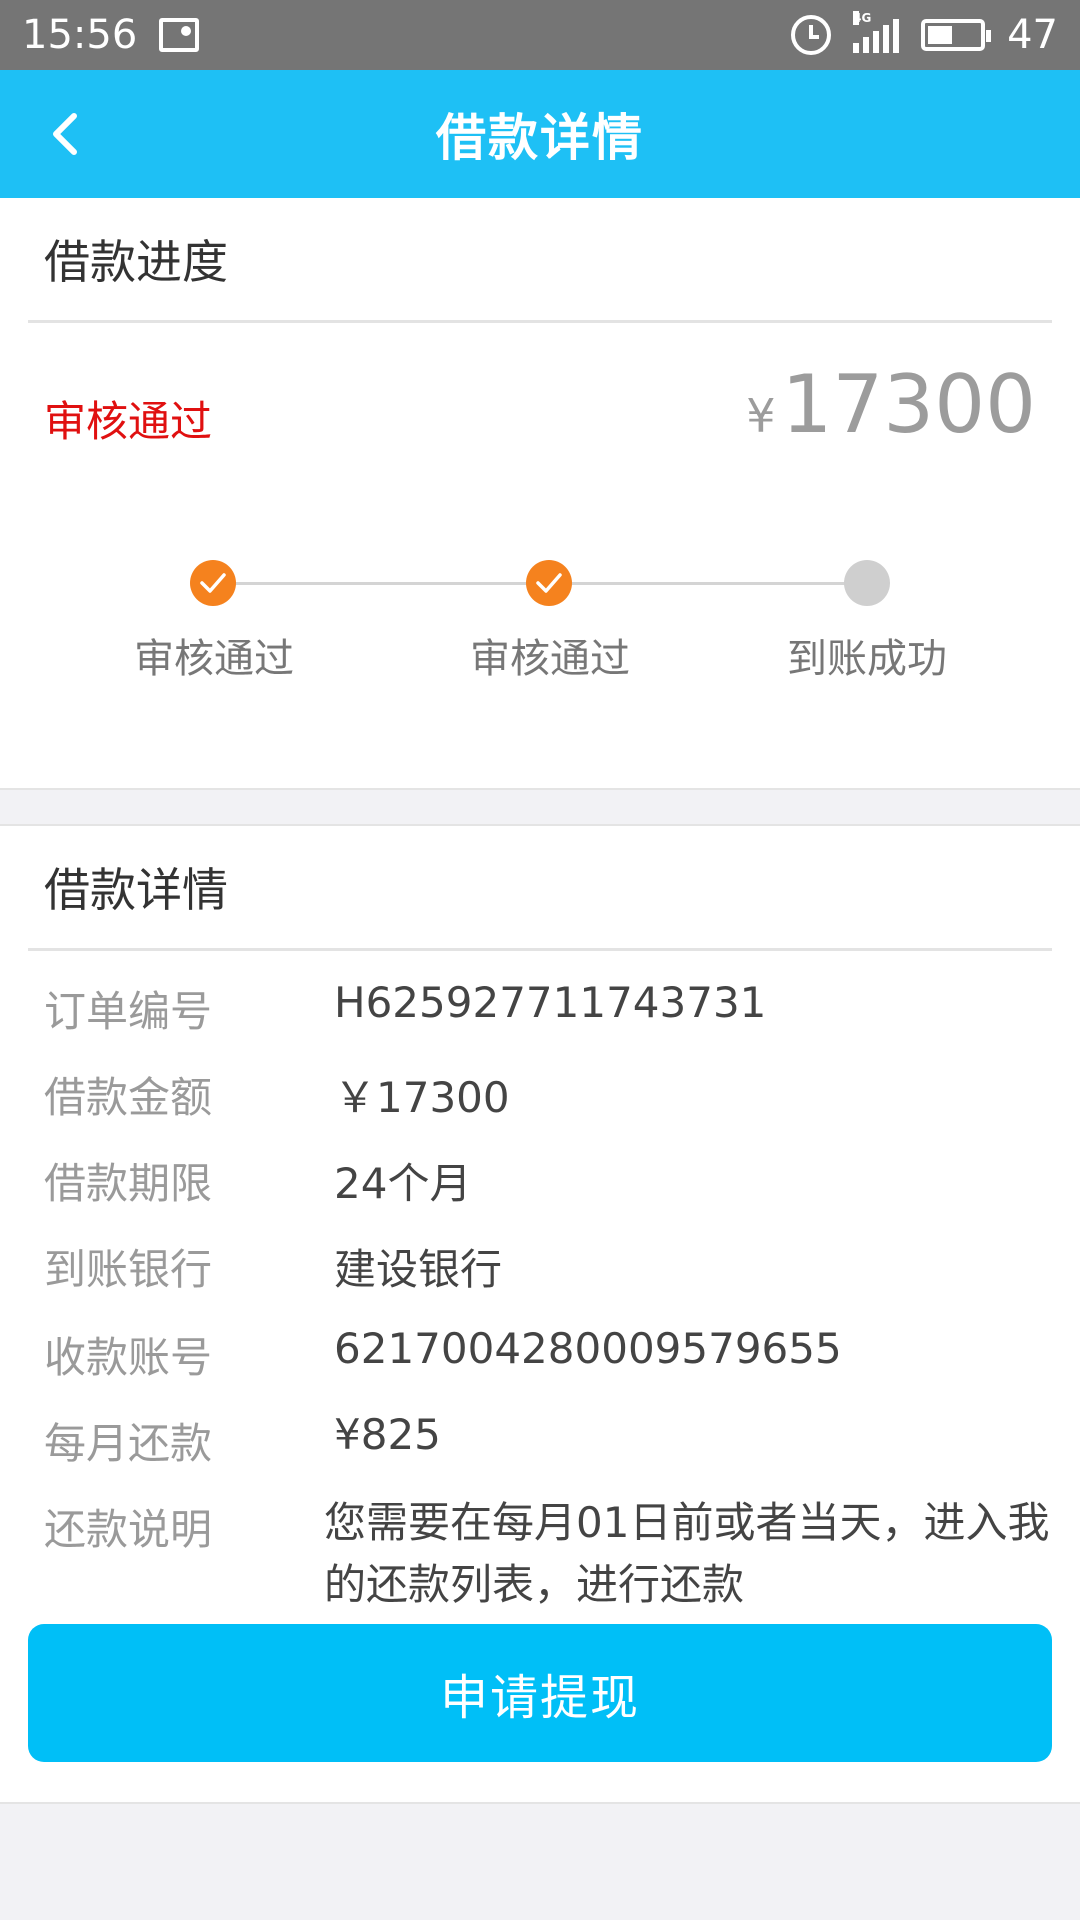  What do you see at coordinates (128, 1183) in the screenshot?
I see `detail-label: 借款期限` at bounding box center [128, 1183].